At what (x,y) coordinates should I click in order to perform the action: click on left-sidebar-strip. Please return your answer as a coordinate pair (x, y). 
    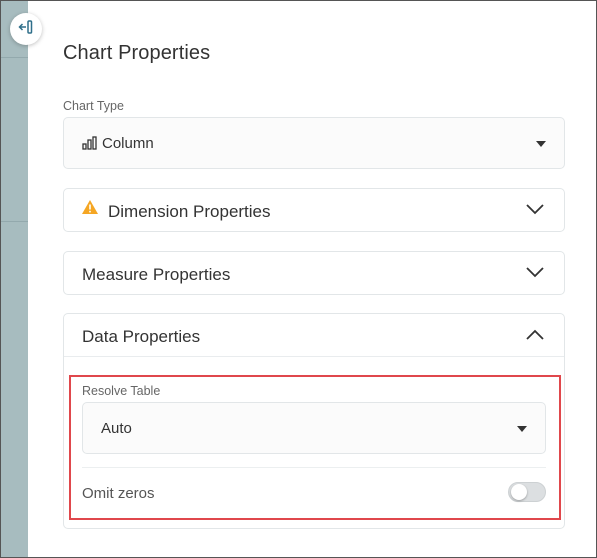
    Looking at the image, I should click on (14, 279).